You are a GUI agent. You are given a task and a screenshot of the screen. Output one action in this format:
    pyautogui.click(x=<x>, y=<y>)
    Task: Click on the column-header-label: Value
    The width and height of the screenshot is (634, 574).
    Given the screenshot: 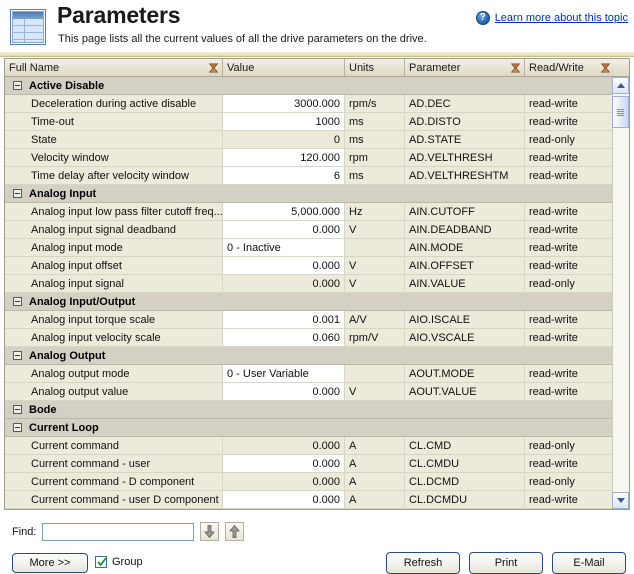 What is the action you would take?
    pyautogui.click(x=241, y=67)
    